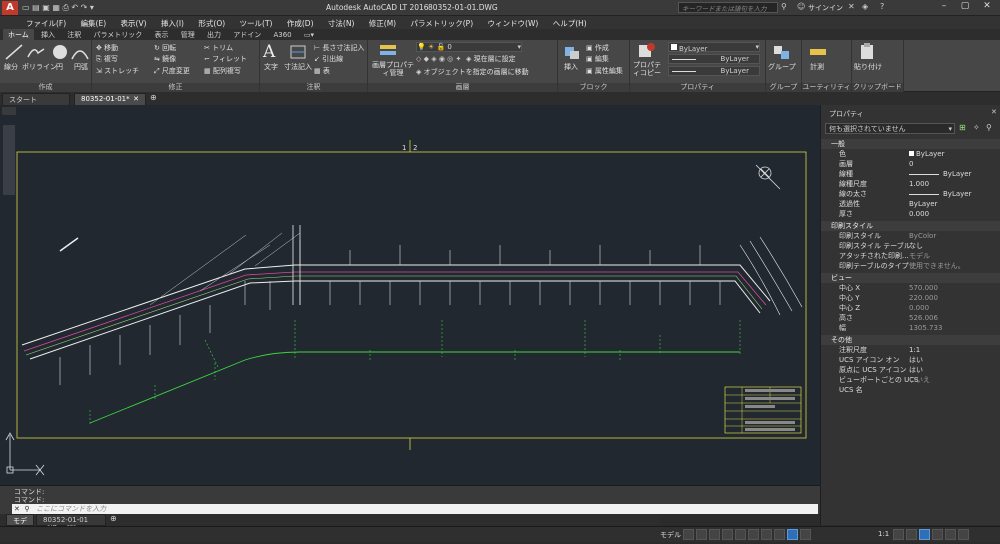 The width and height of the screenshot is (1000, 544). What do you see at coordinates (962, 127) in the screenshot?
I see `toggle-pickadd-icon: ⊞` at bounding box center [962, 127].